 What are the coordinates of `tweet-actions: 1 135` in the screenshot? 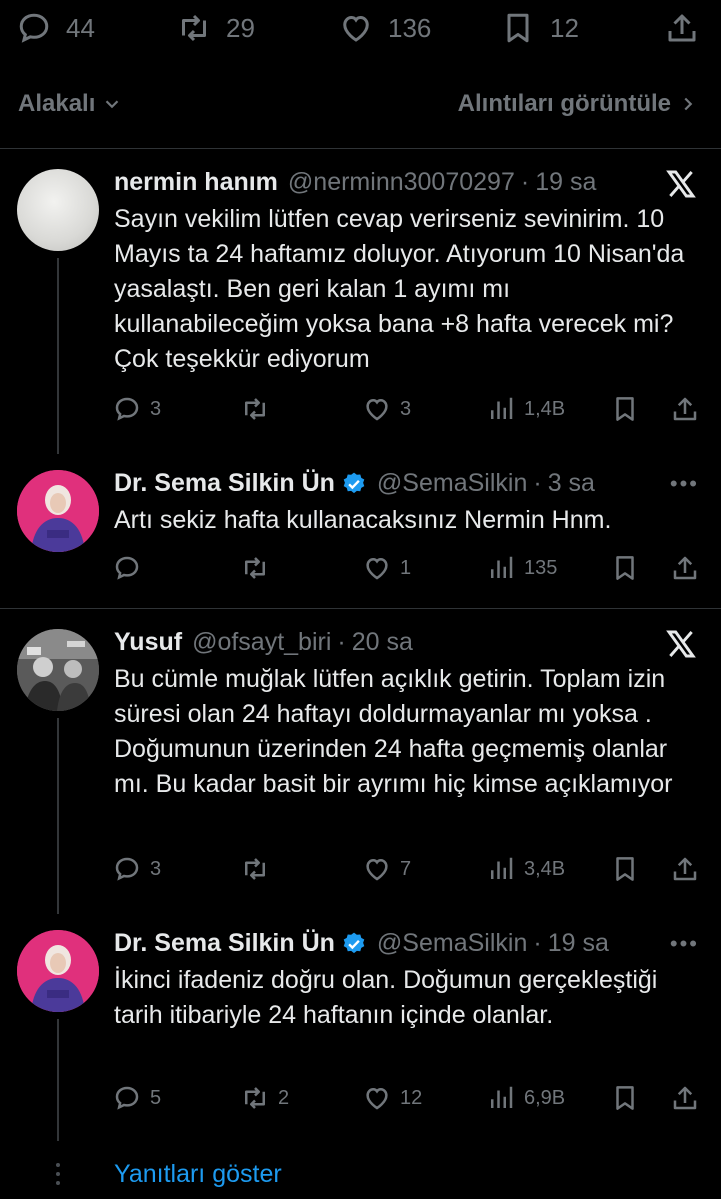 It's located at (407, 568).